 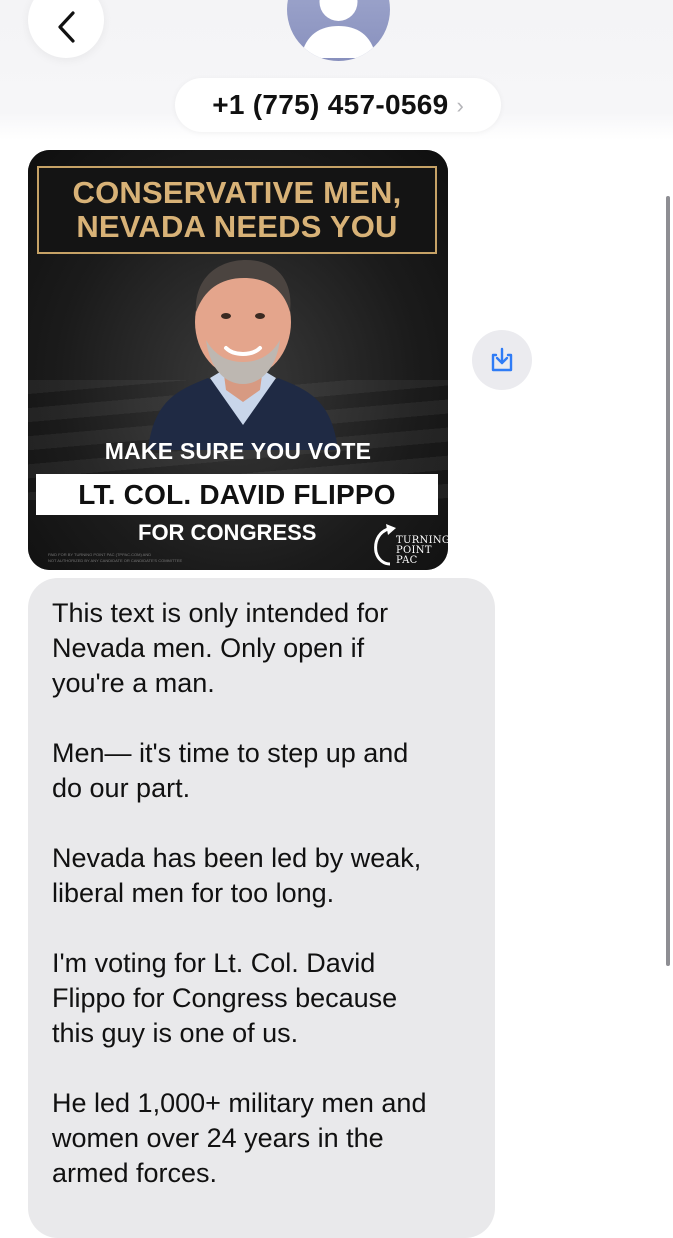 I want to click on scrollbar, so click(x=668, y=581).